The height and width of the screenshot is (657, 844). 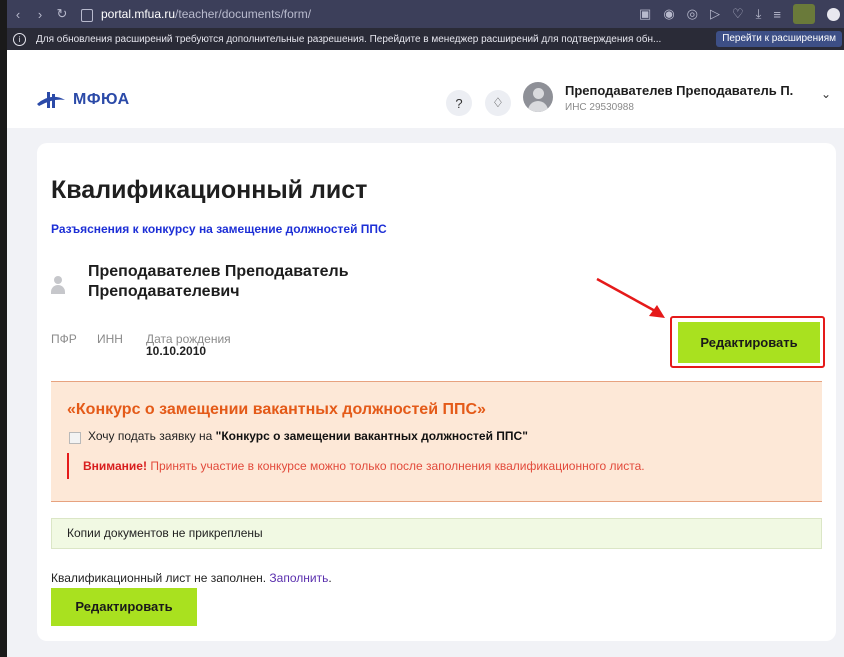 I want to click on logo-icon, so click(x=51, y=100).